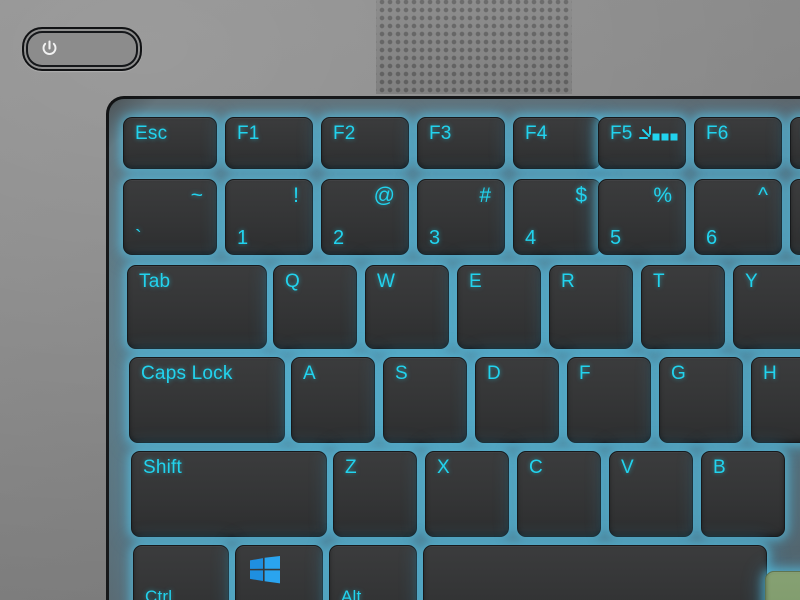  I want to click on key-windows, so click(279, 572).